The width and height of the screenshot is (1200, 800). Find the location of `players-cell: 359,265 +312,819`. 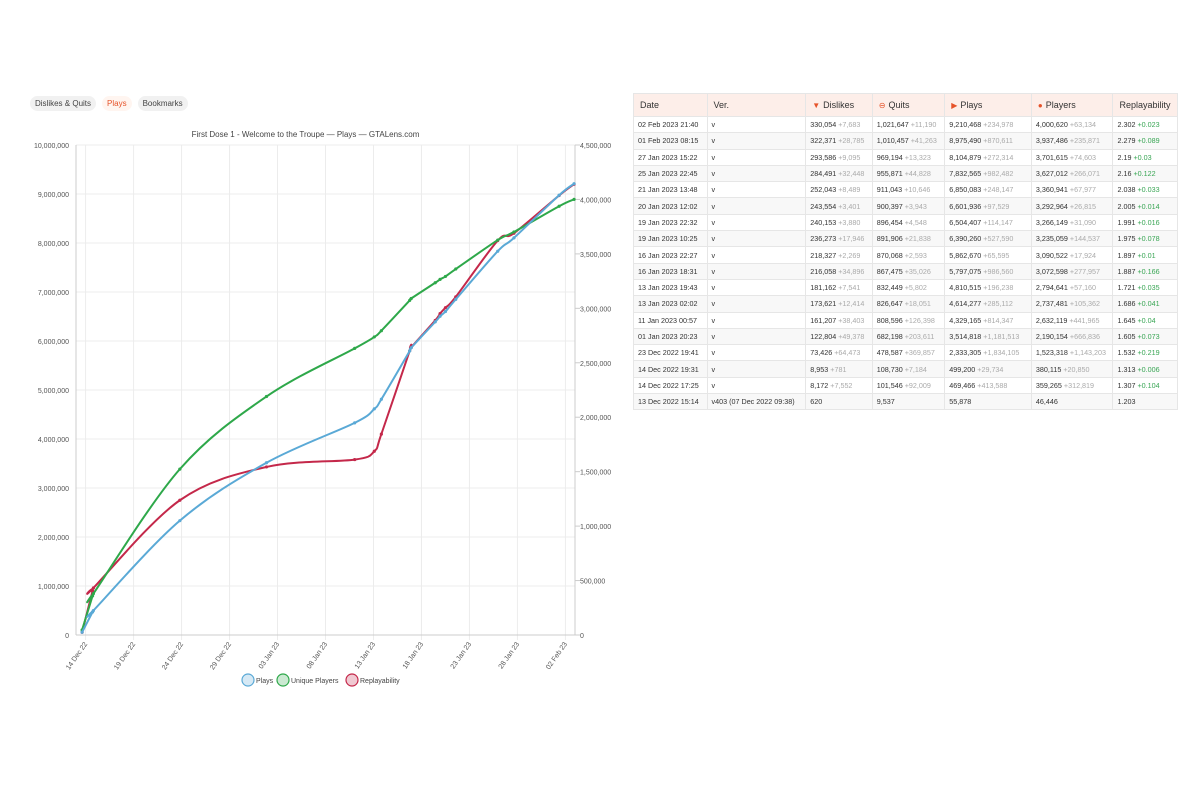

players-cell: 359,265 +312,819 is located at coordinates (1072, 385).